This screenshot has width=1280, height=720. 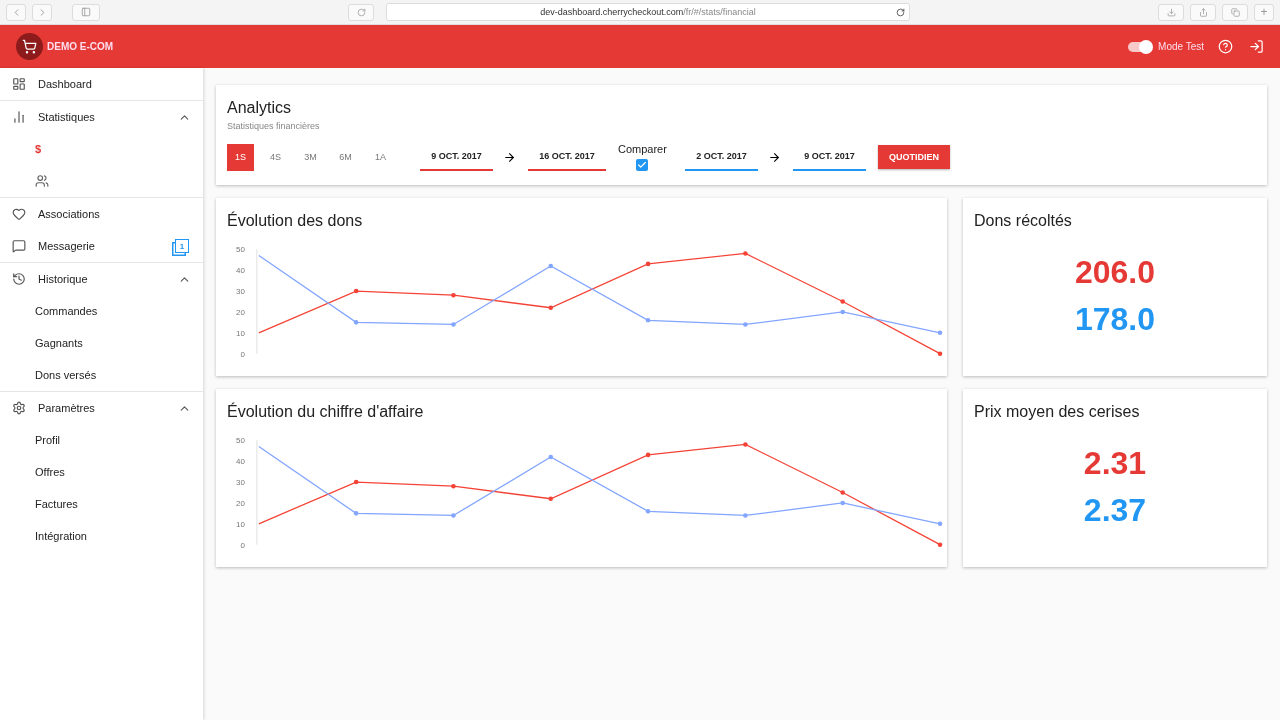 What do you see at coordinates (721, 157) in the screenshot?
I see `start-date-field: 2 OCT. 2017` at bounding box center [721, 157].